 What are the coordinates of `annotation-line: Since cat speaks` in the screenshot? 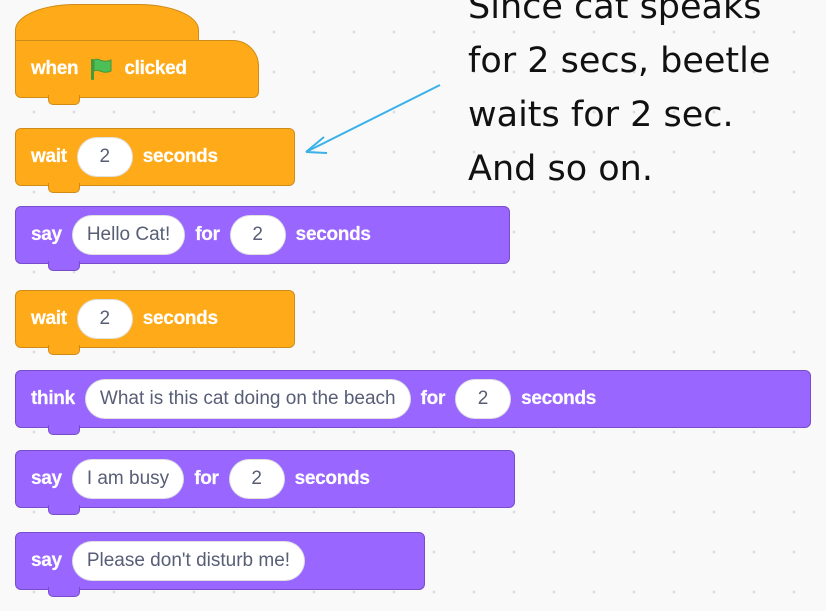 It's located at (615, 13).